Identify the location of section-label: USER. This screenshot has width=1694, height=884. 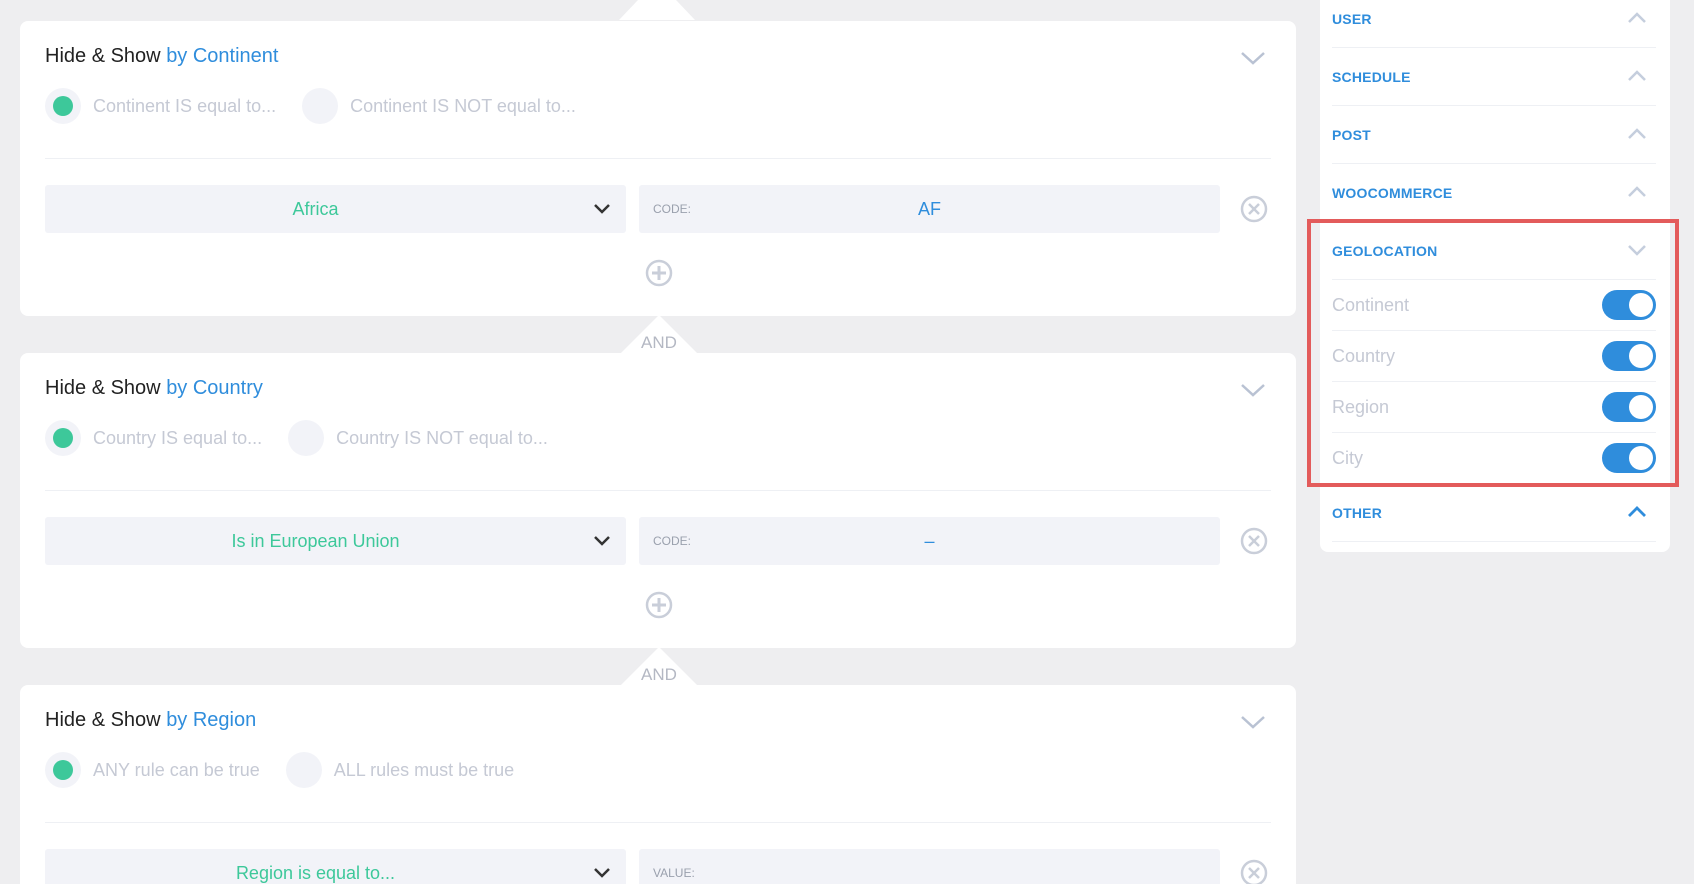
(1352, 18).